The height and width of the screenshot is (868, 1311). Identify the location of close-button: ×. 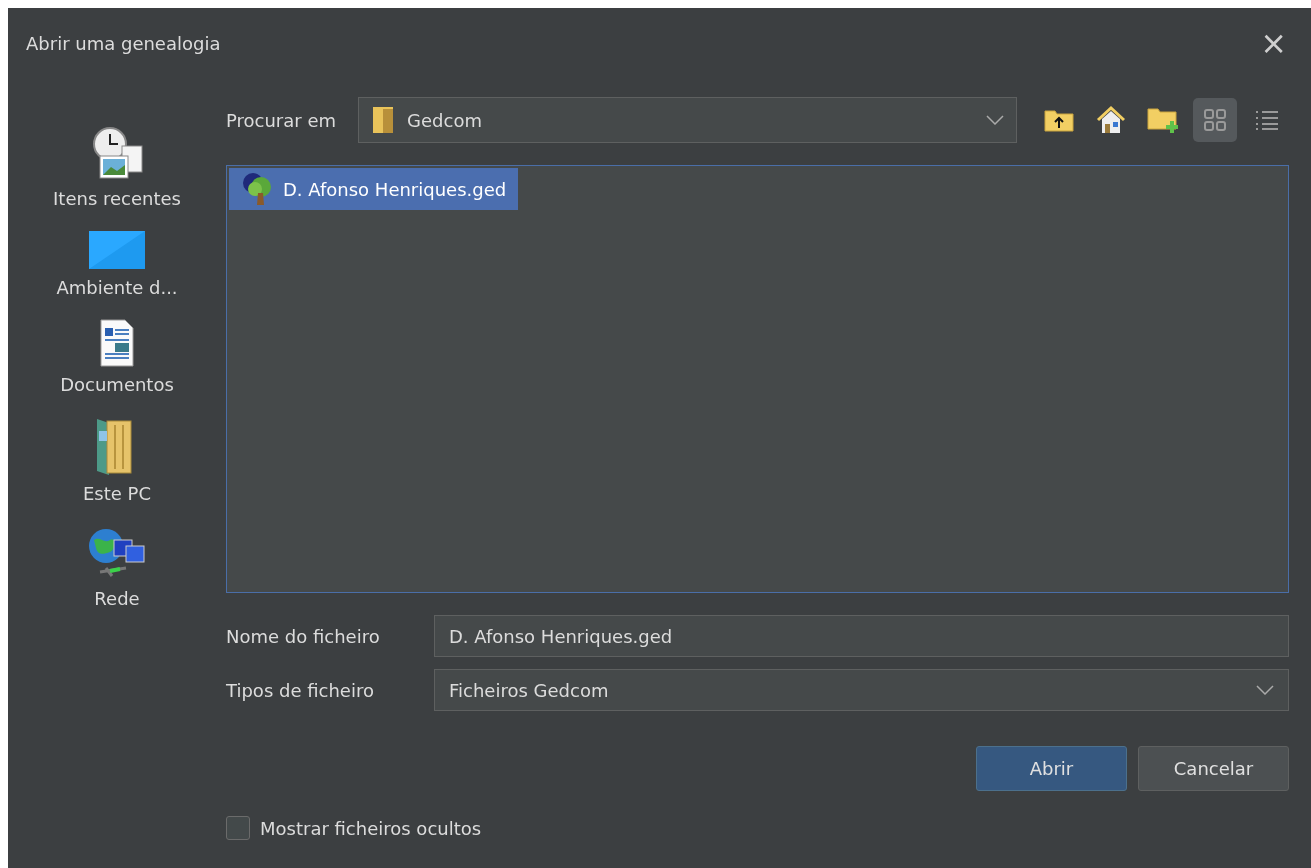
(1273, 43).